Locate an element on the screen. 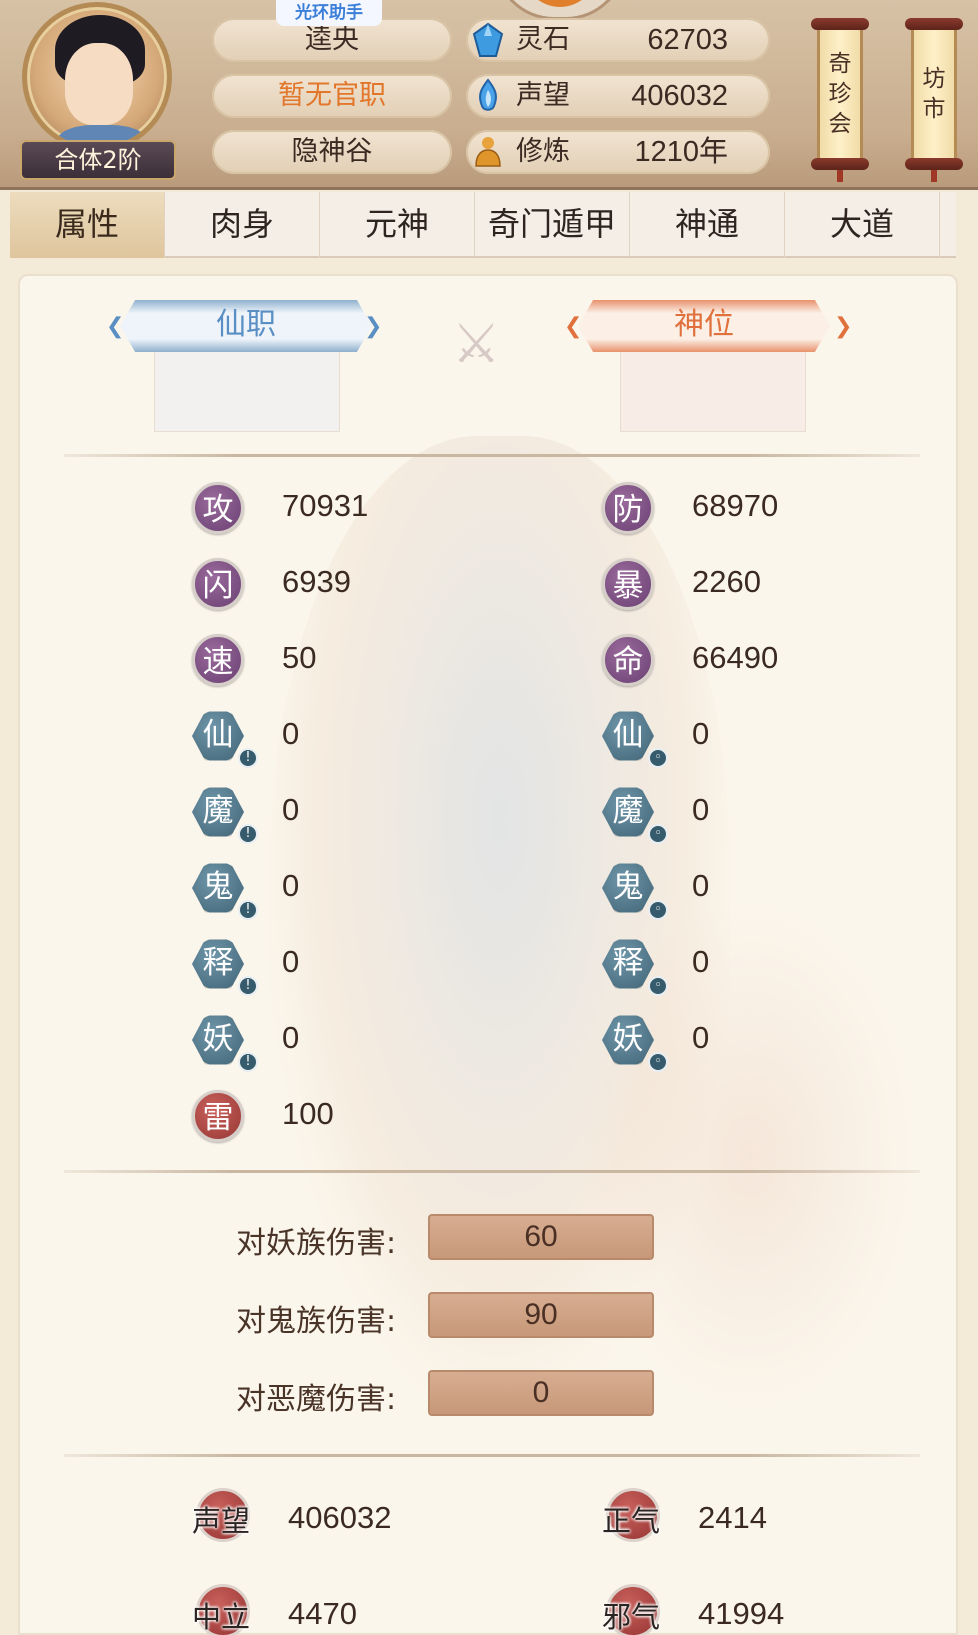 The height and width of the screenshot is (1635, 978). spirit-stone-pill: 灵石 62703 is located at coordinates (618, 40).